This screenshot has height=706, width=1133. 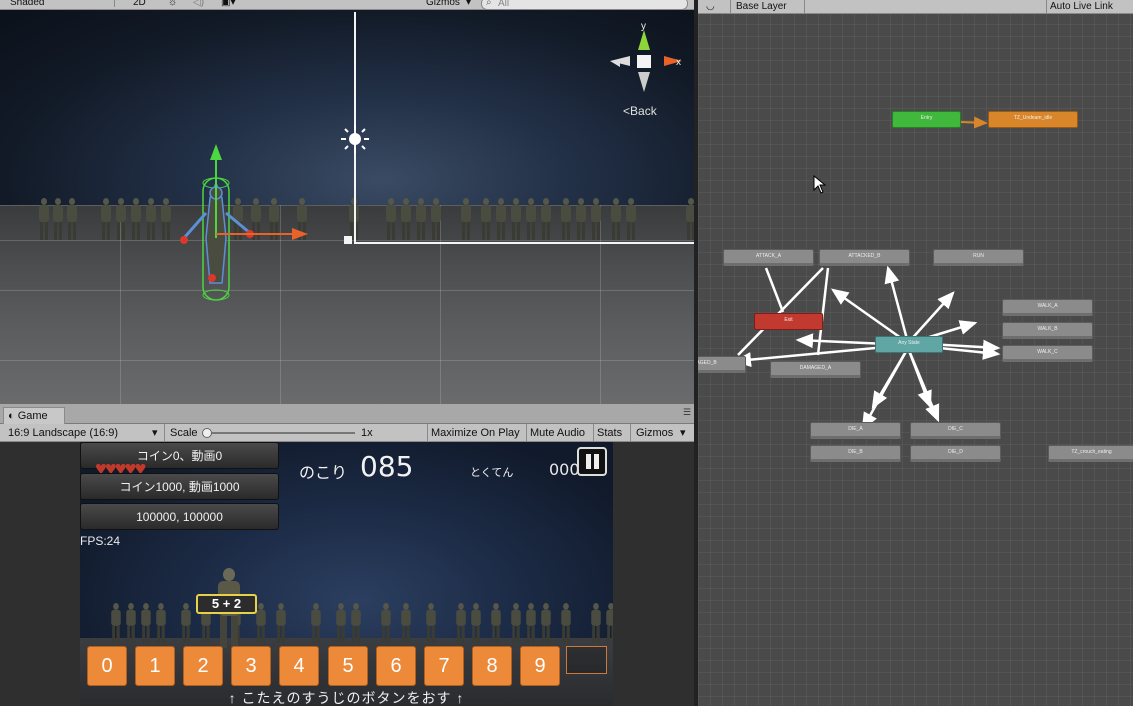 I want to click on scene-search-input: All, so click(x=584, y=5).